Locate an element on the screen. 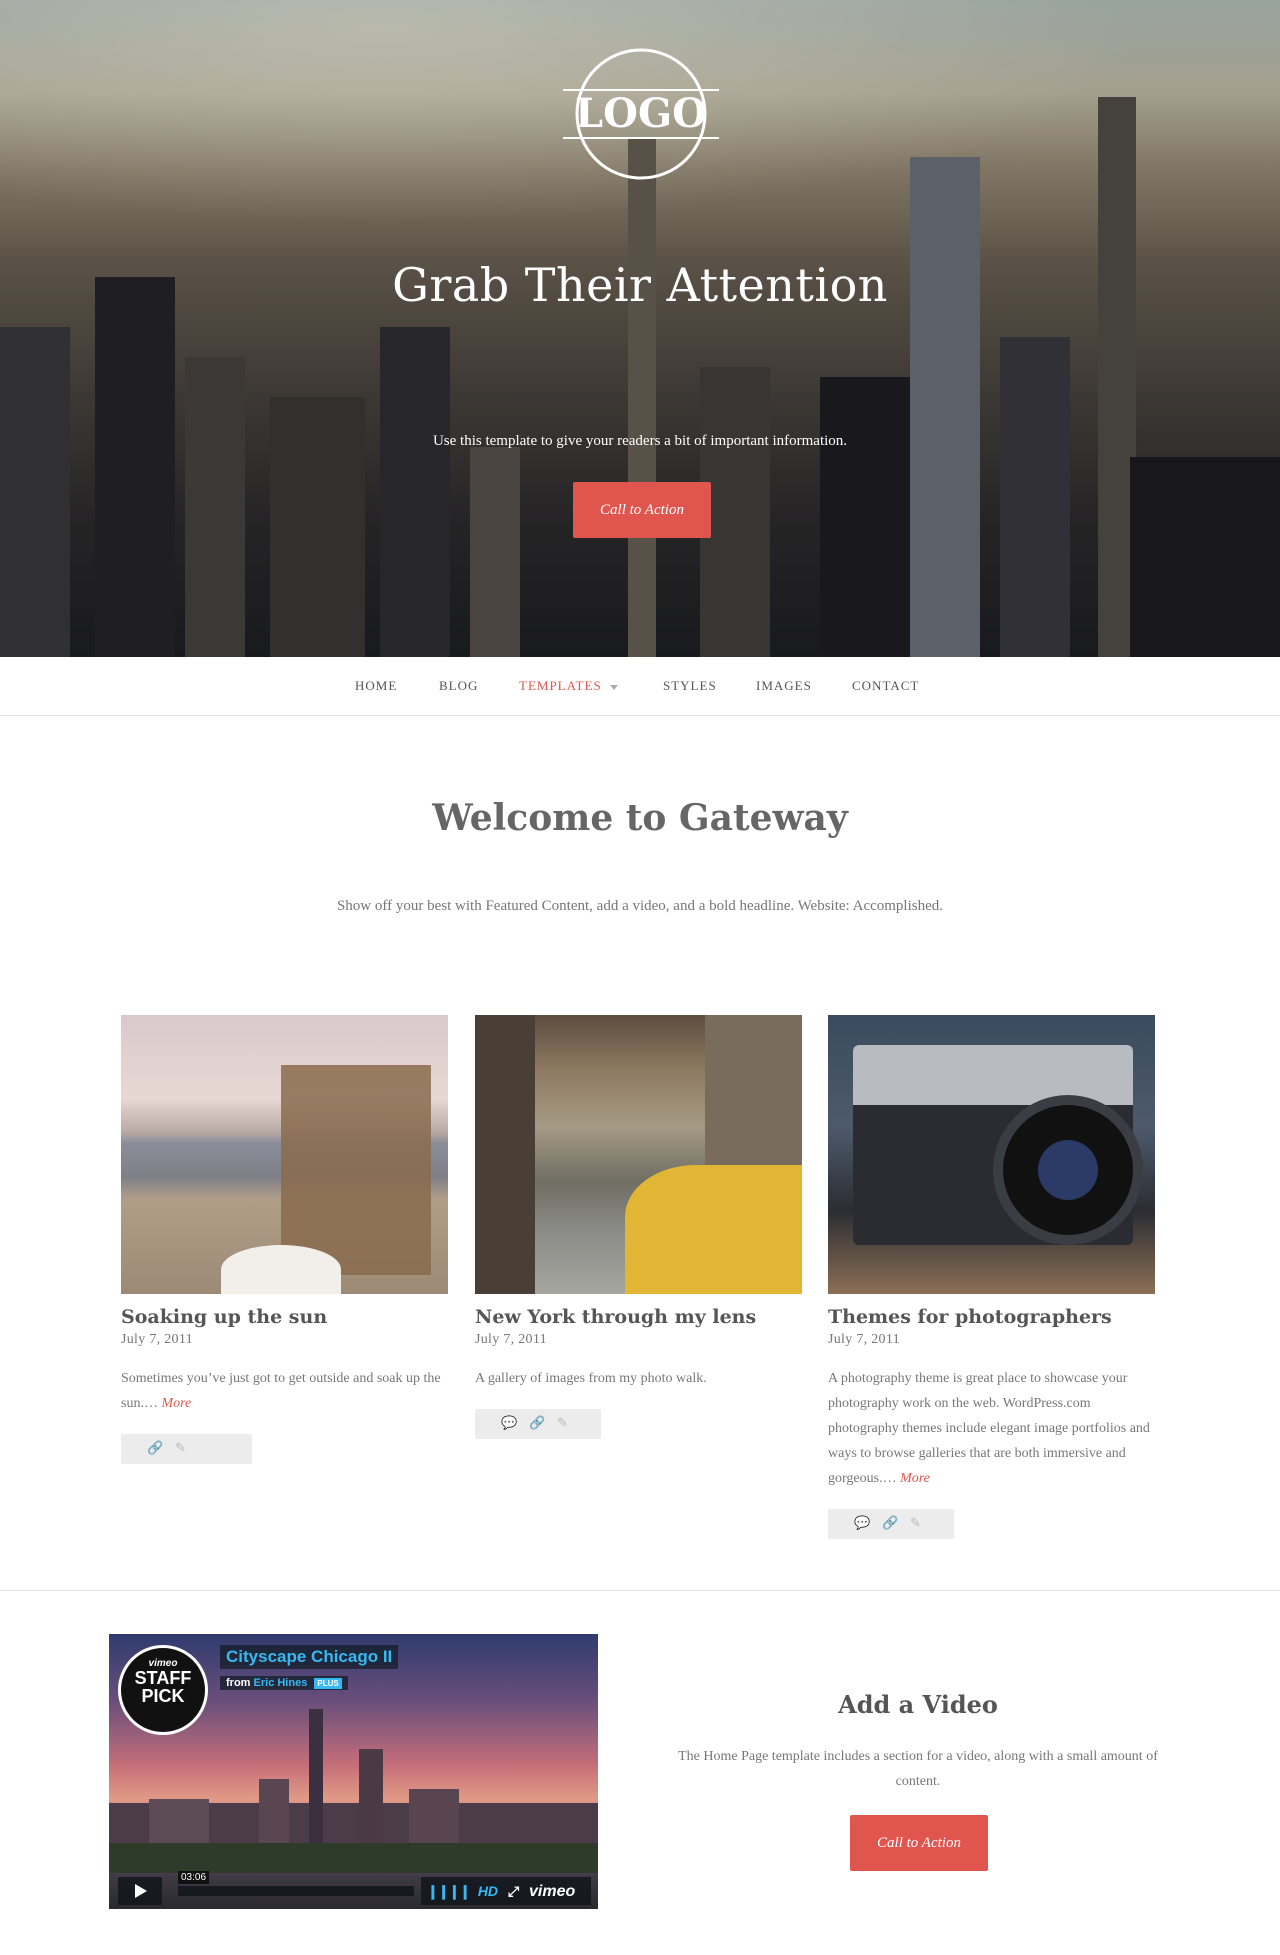 This screenshot has height=1955, width=1280. hero-cta-button: Call to Action is located at coordinates (642, 510).